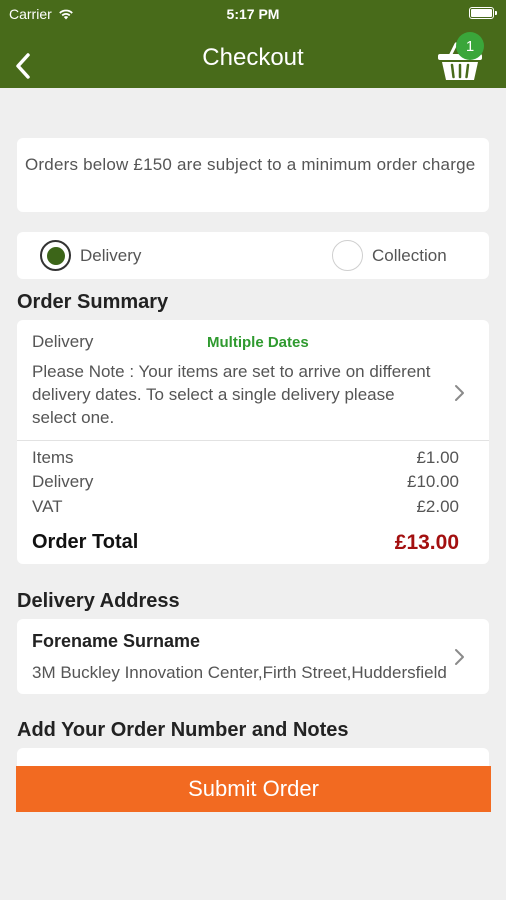 This screenshot has height=900, width=506. Describe the element at coordinates (483, 13) in the screenshot. I see `battery-icon` at that location.